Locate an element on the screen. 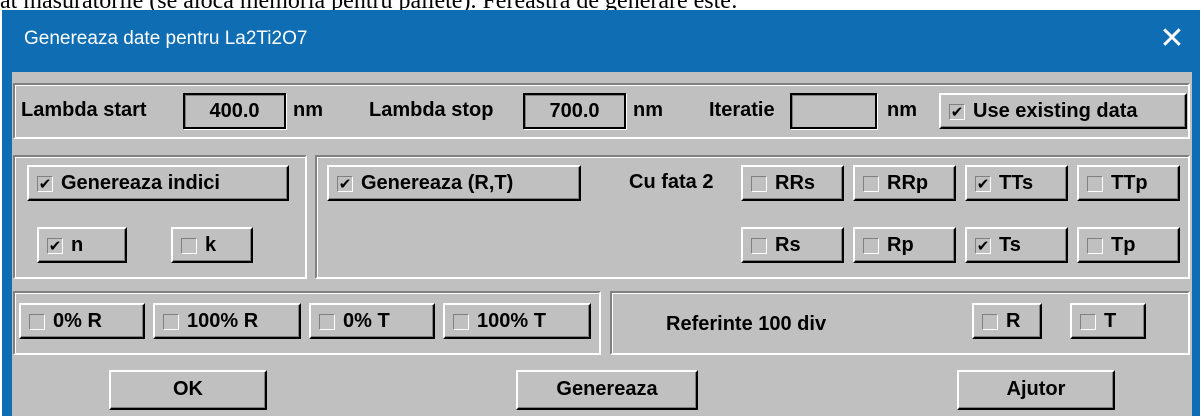 The width and height of the screenshot is (1204, 416). lambda-start-label: Lambda start is located at coordinates (84, 110).